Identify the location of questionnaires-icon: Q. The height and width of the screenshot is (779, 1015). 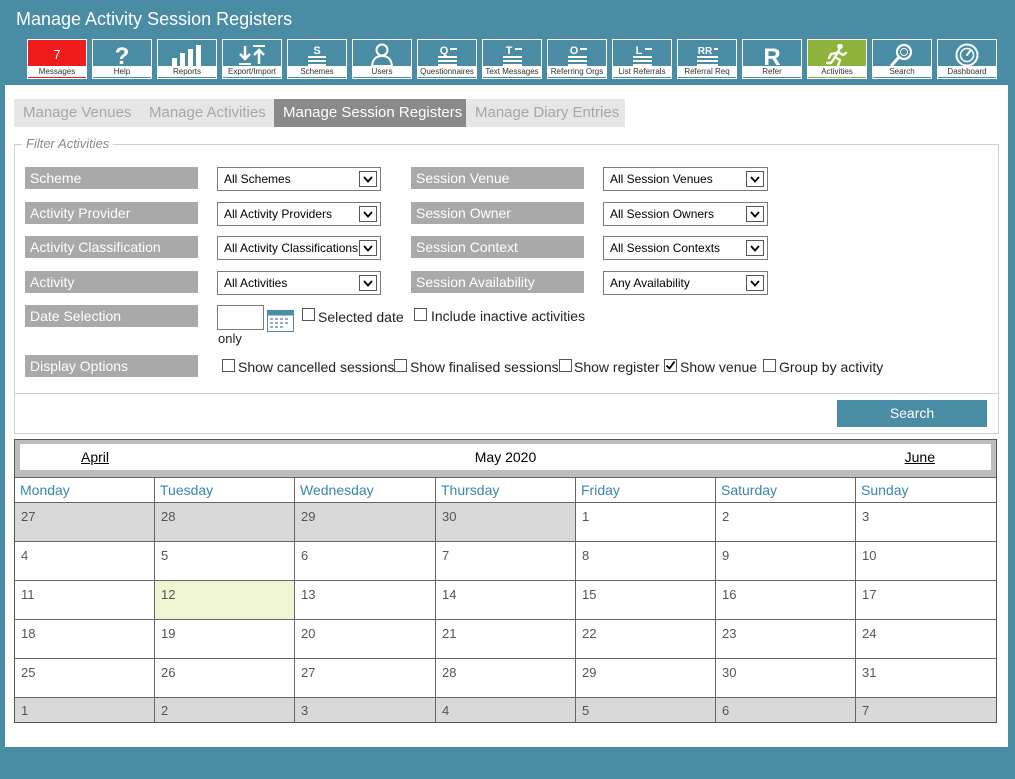
(447, 54).